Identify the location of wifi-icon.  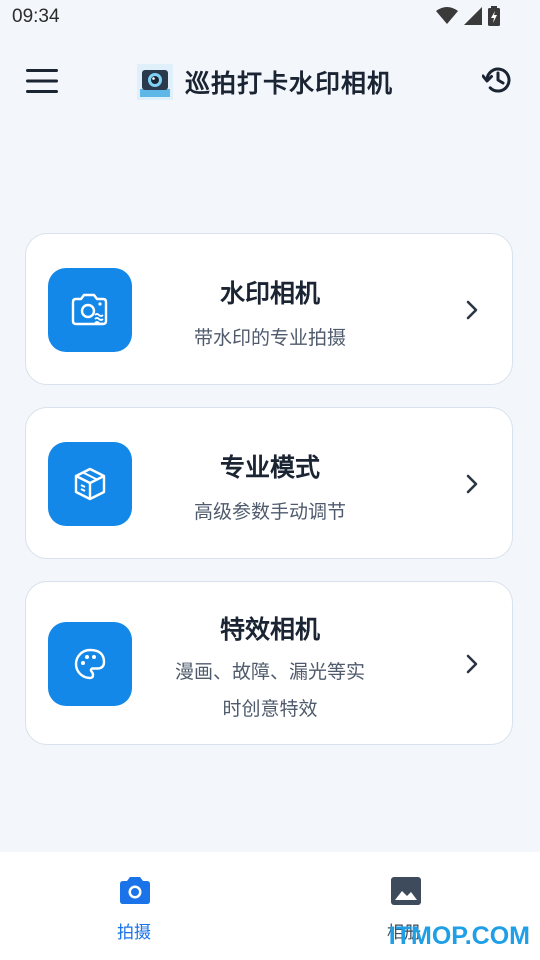
(447, 15).